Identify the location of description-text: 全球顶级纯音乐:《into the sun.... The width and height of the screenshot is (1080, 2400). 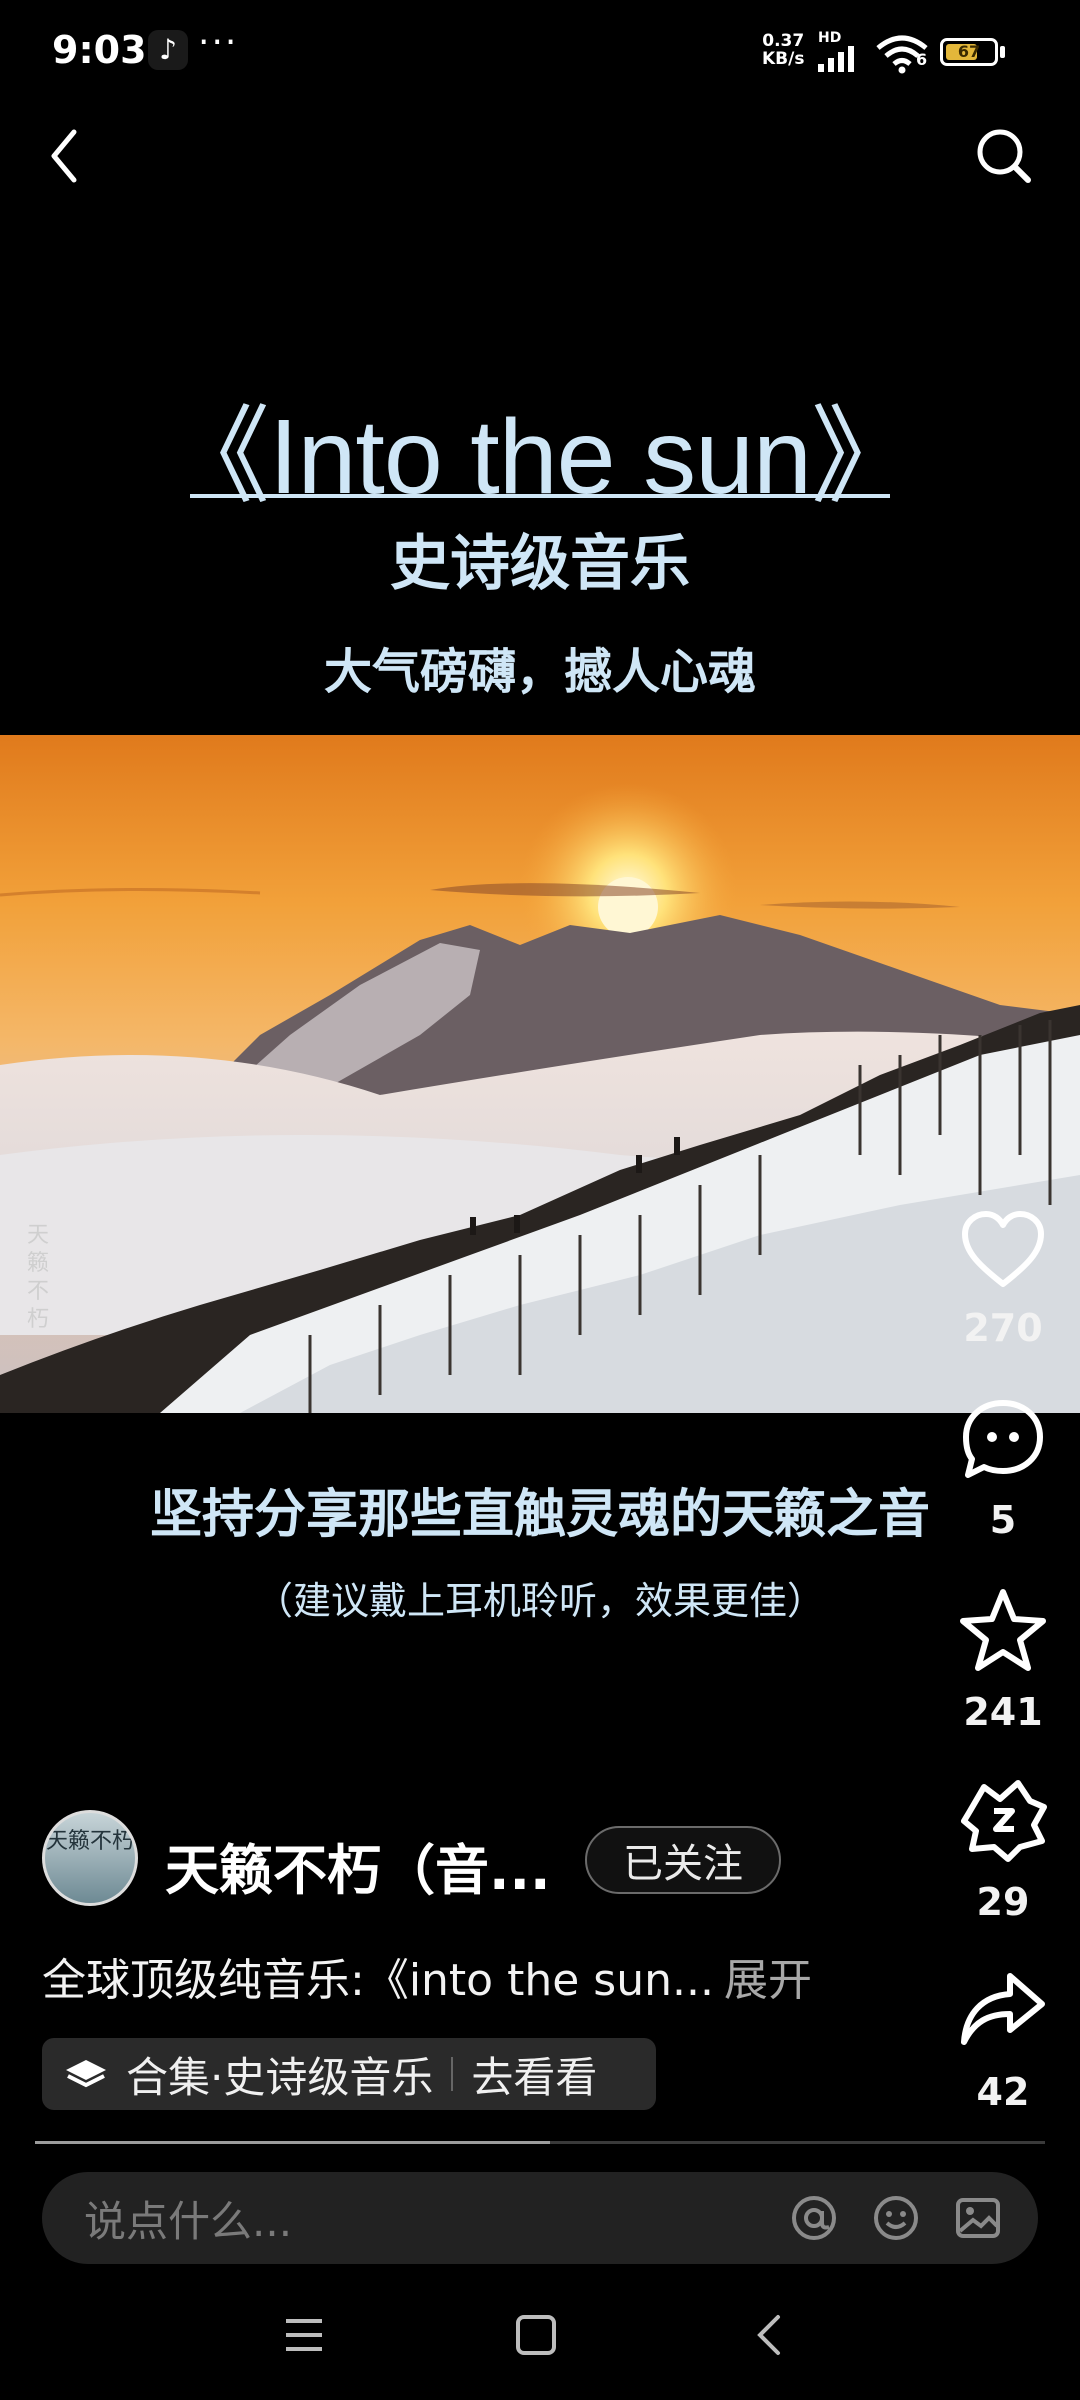
(378, 1980).